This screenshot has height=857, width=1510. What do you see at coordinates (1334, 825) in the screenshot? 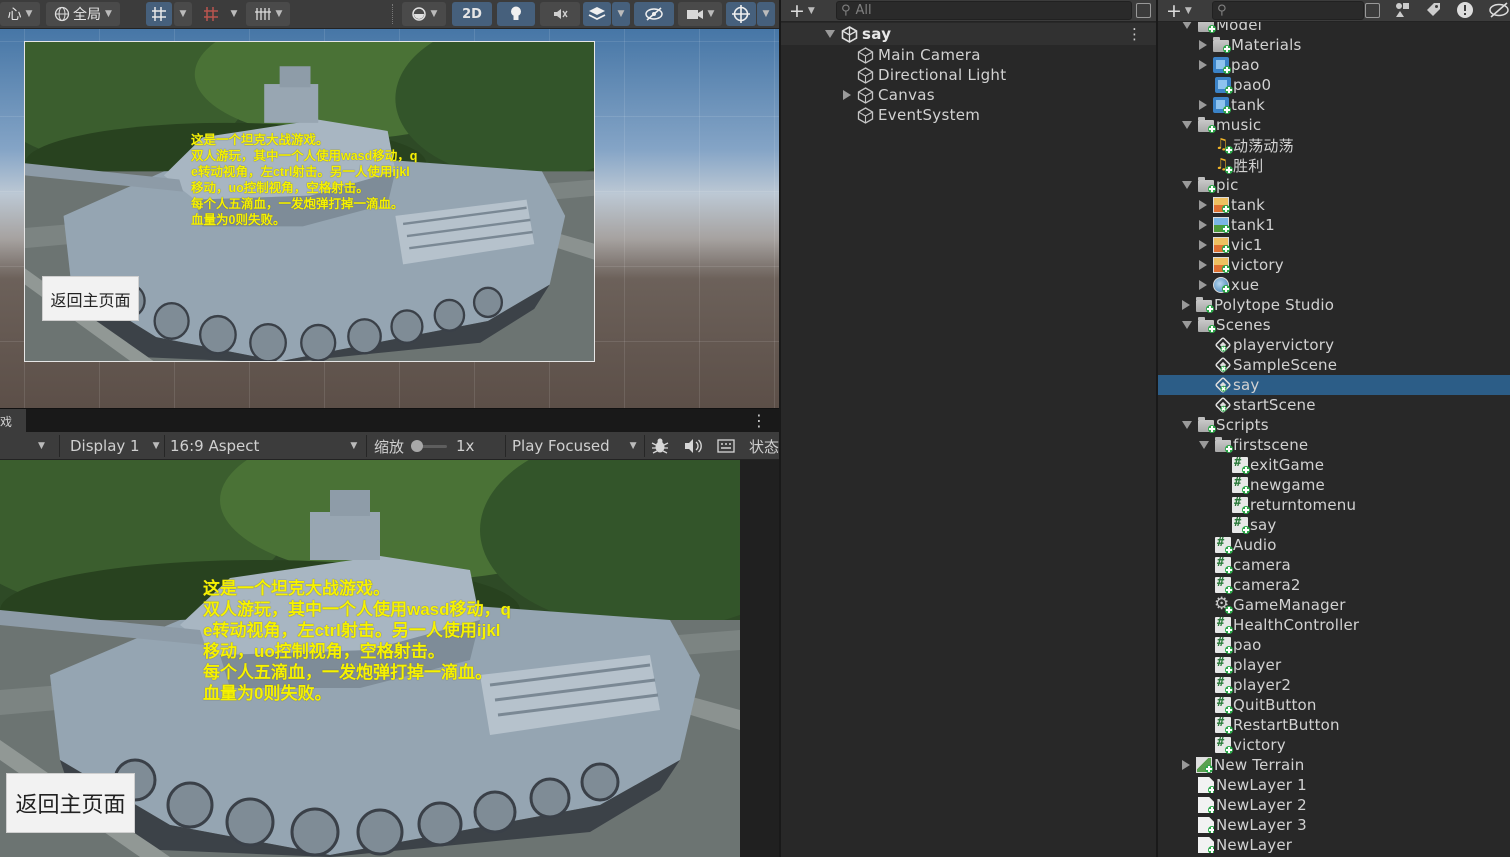
I see `project-item: NewLayer 3` at bounding box center [1334, 825].